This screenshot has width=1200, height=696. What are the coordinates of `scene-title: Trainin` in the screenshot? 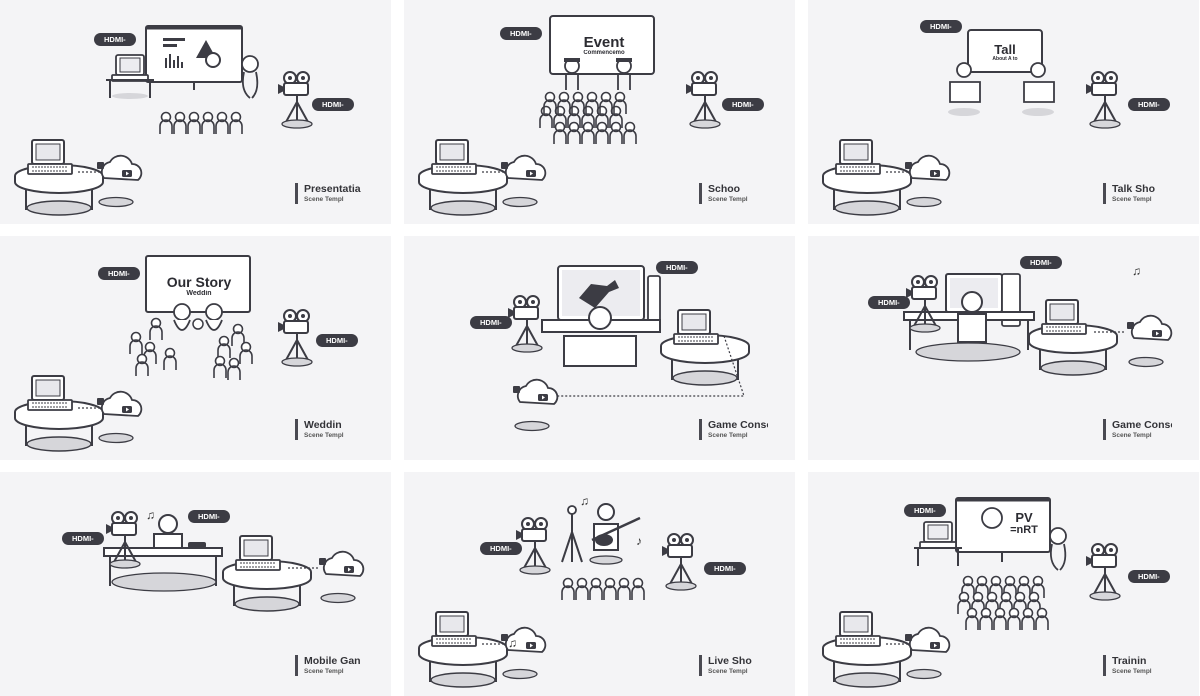 It's located at (1129, 661).